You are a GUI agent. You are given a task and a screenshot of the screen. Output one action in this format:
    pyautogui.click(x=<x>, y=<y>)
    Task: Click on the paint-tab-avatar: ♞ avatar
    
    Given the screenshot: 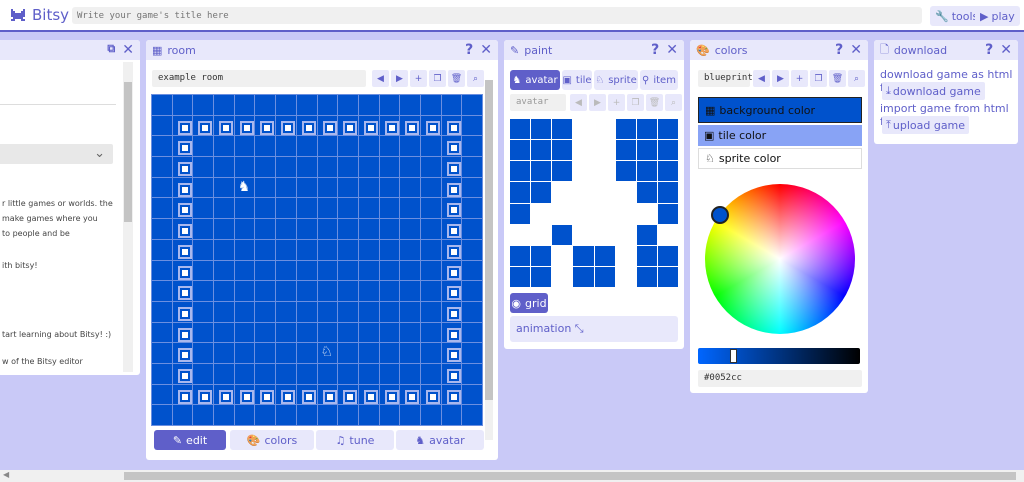 What is the action you would take?
    pyautogui.click(x=535, y=80)
    